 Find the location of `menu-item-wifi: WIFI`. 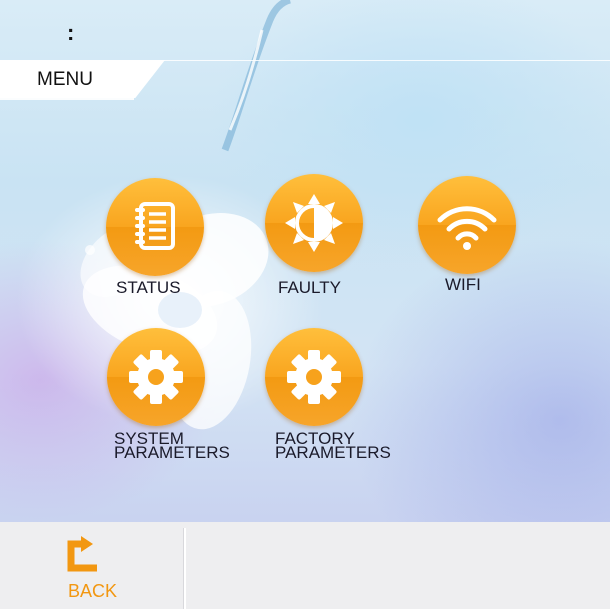

menu-item-wifi: WIFI is located at coordinates (473, 238).